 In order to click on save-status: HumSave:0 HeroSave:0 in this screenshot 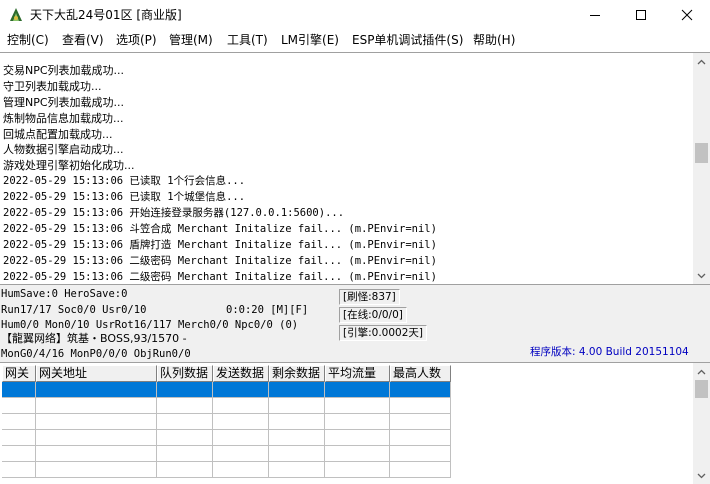, I will do `click(64, 294)`.